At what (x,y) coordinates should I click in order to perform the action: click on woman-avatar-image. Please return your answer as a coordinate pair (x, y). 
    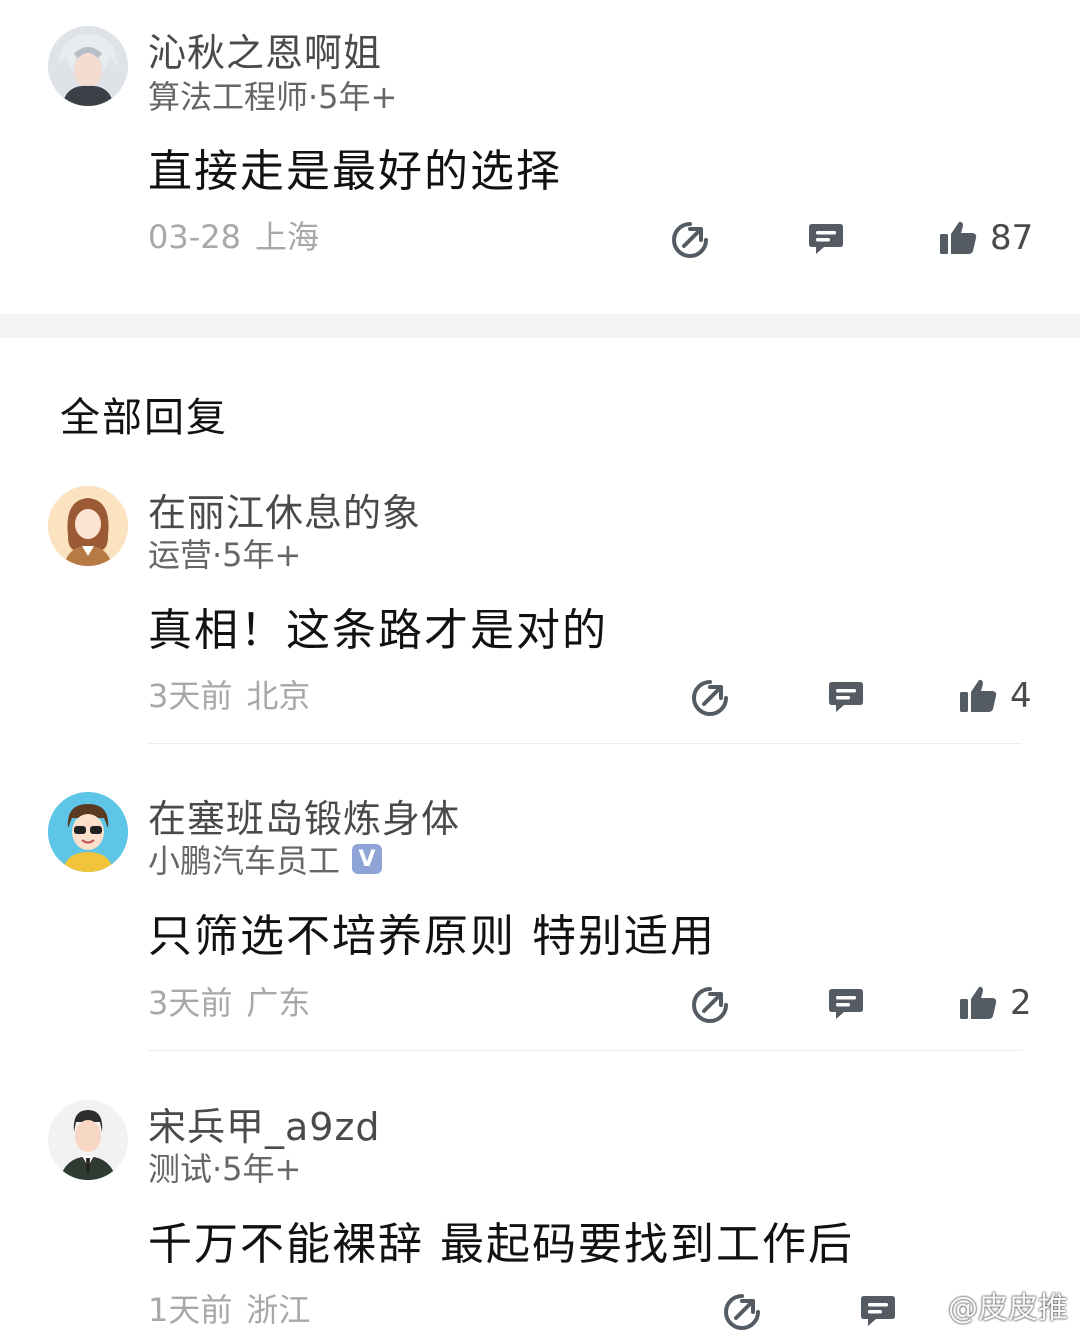
    Looking at the image, I should click on (88, 526).